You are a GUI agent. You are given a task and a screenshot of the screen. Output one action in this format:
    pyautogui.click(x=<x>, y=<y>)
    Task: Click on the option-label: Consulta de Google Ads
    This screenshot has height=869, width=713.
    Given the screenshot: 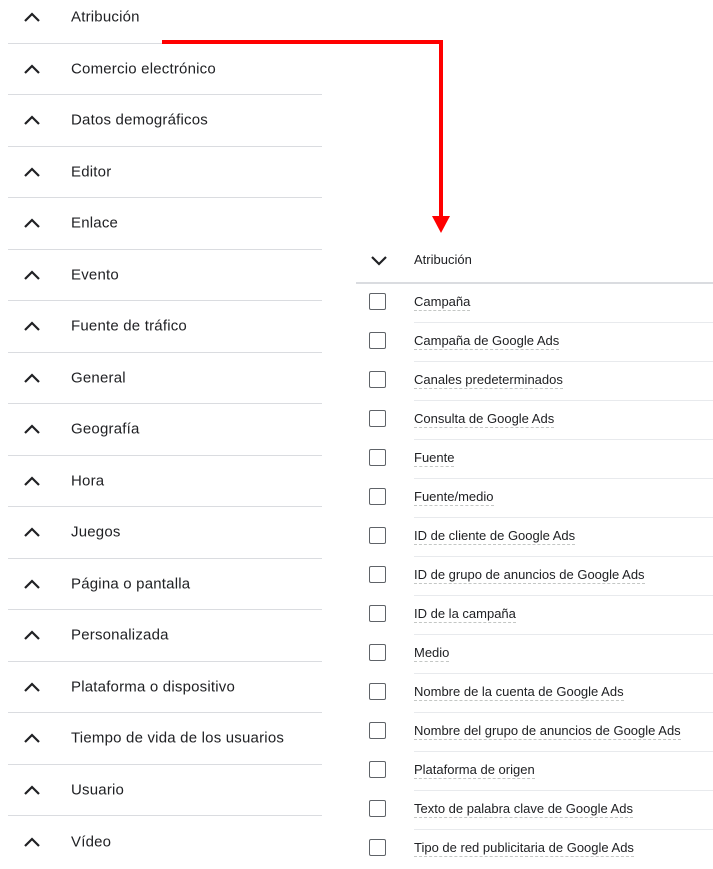 What is the action you would take?
    pyautogui.click(x=484, y=419)
    